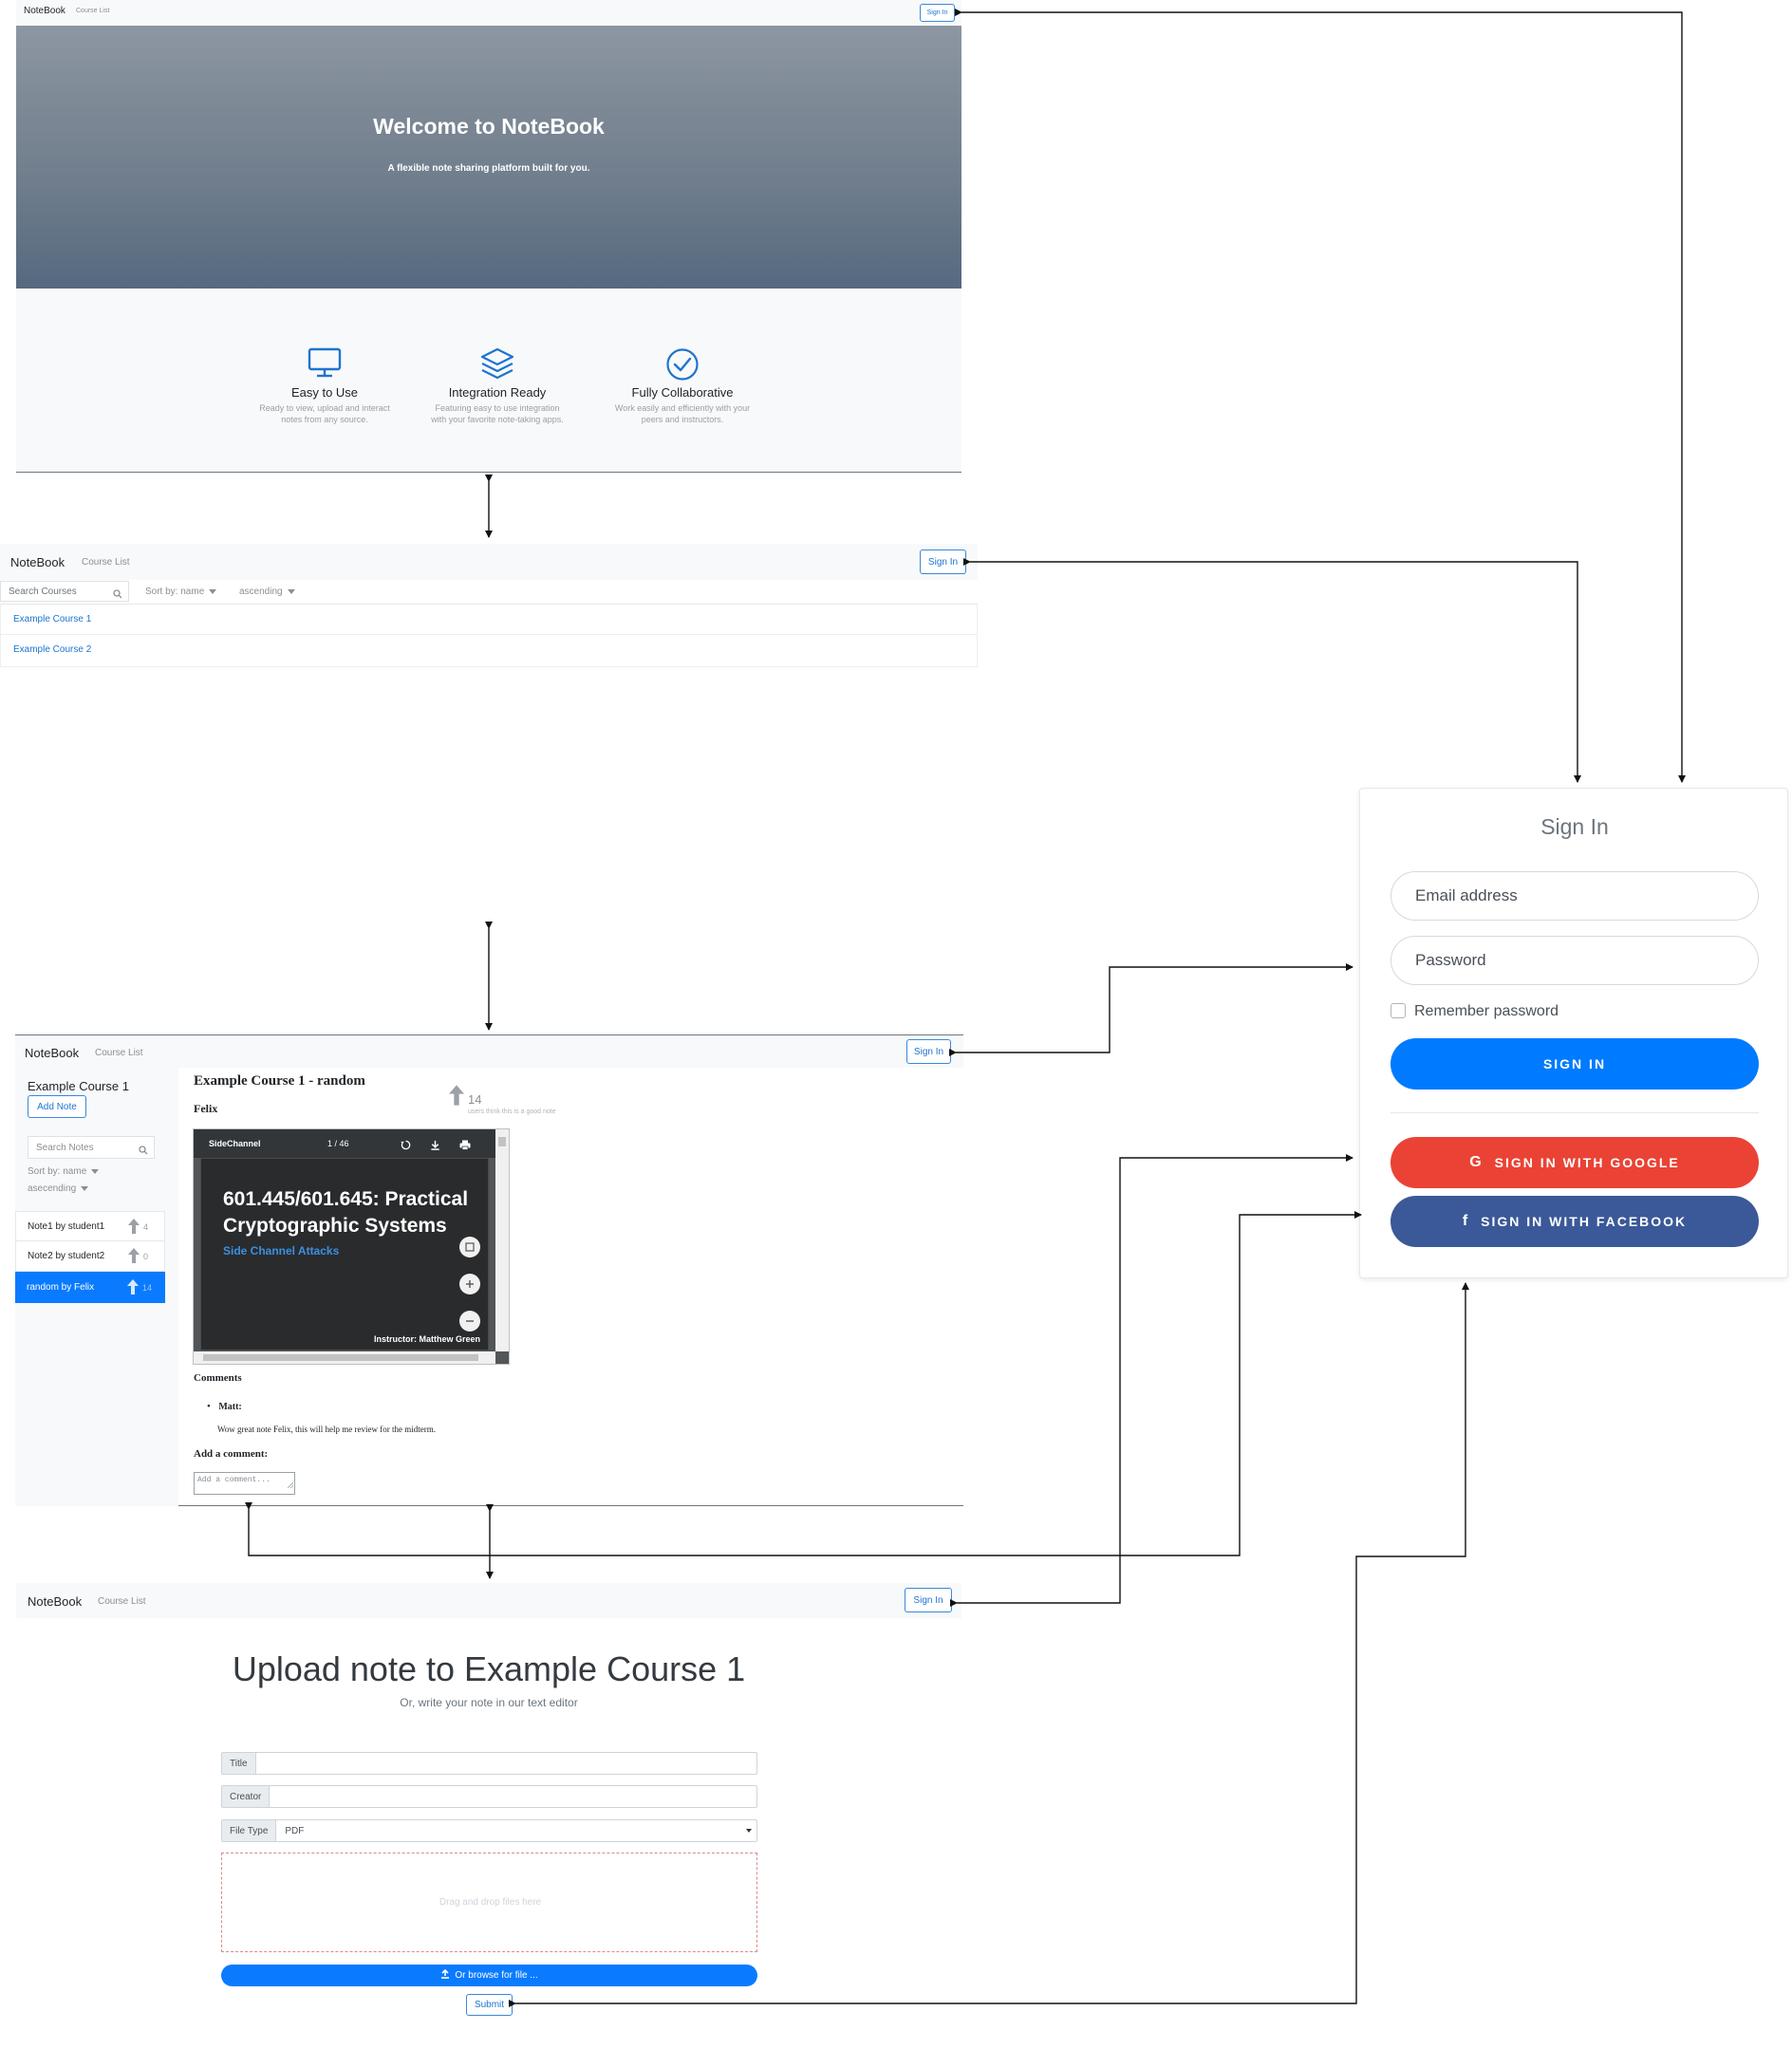  Describe the element at coordinates (1575, 896) in the screenshot. I see `email-field: Email address` at that location.